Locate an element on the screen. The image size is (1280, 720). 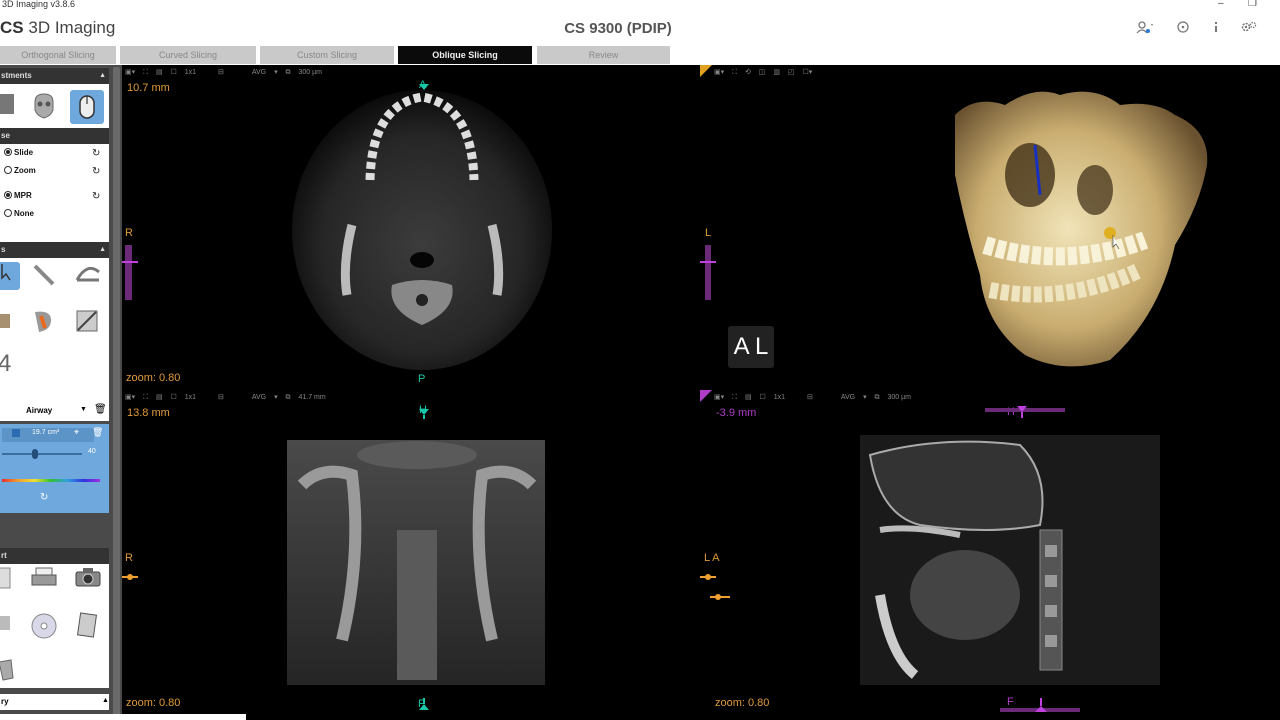
skull-render-icon is located at coordinates (44, 106).